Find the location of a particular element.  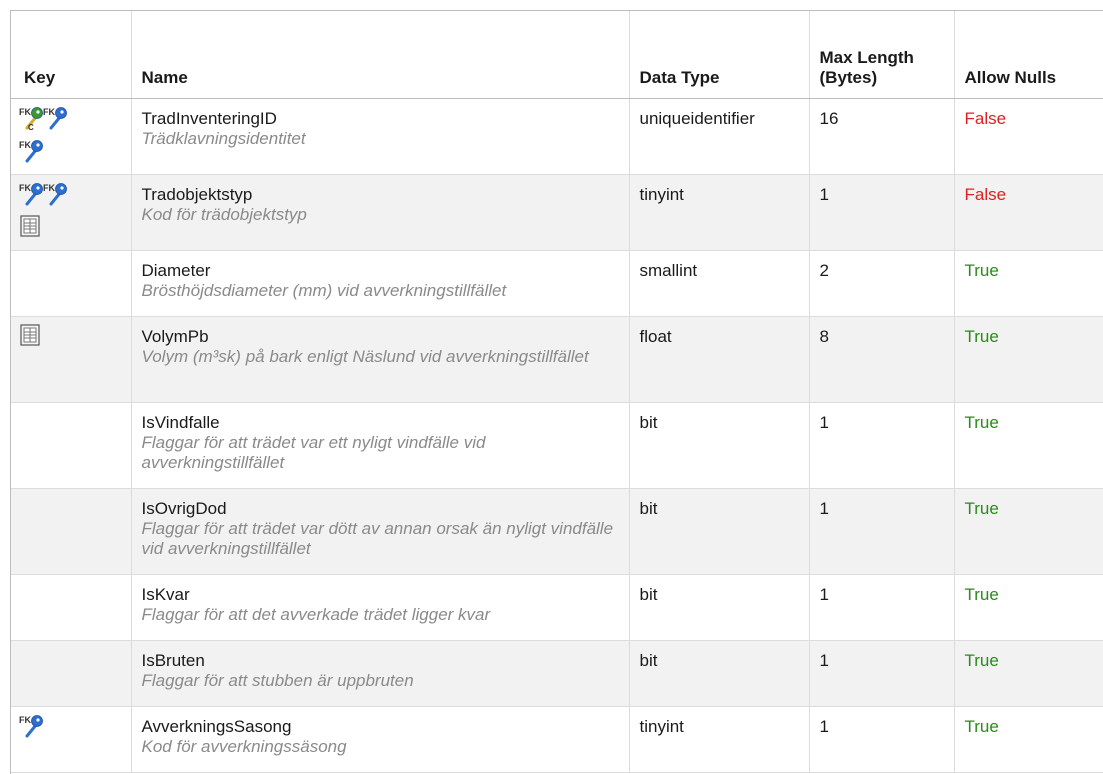

column-name: Diameter is located at coordinates (176, 270).